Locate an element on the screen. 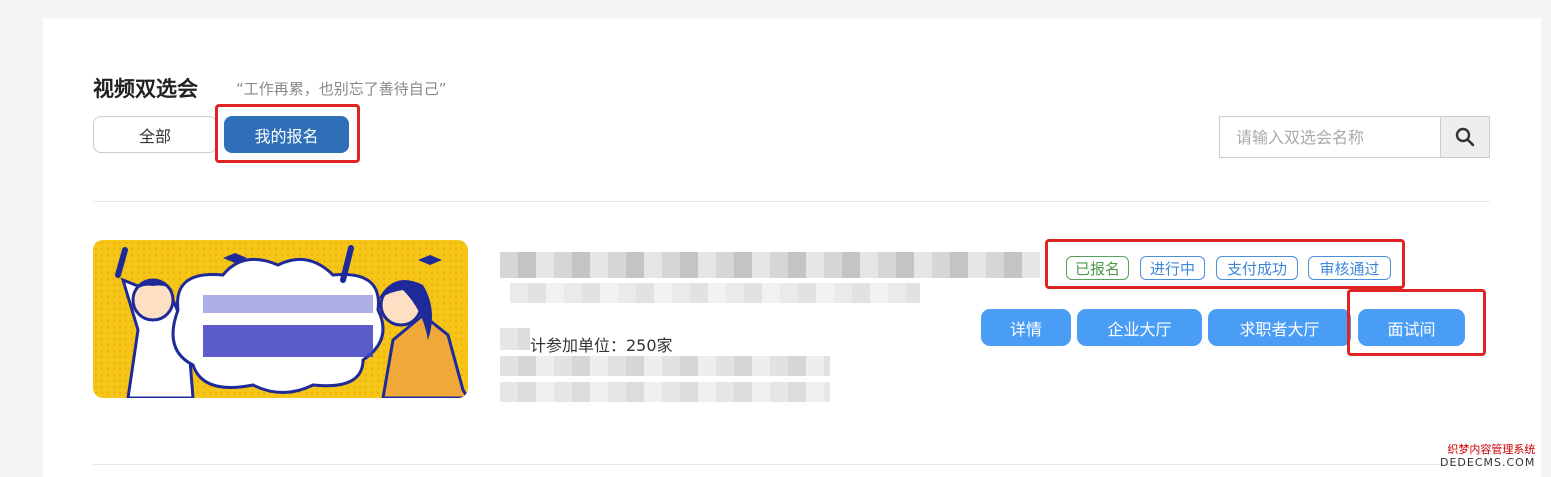  search-icon is located at coordinates (1465, 137).